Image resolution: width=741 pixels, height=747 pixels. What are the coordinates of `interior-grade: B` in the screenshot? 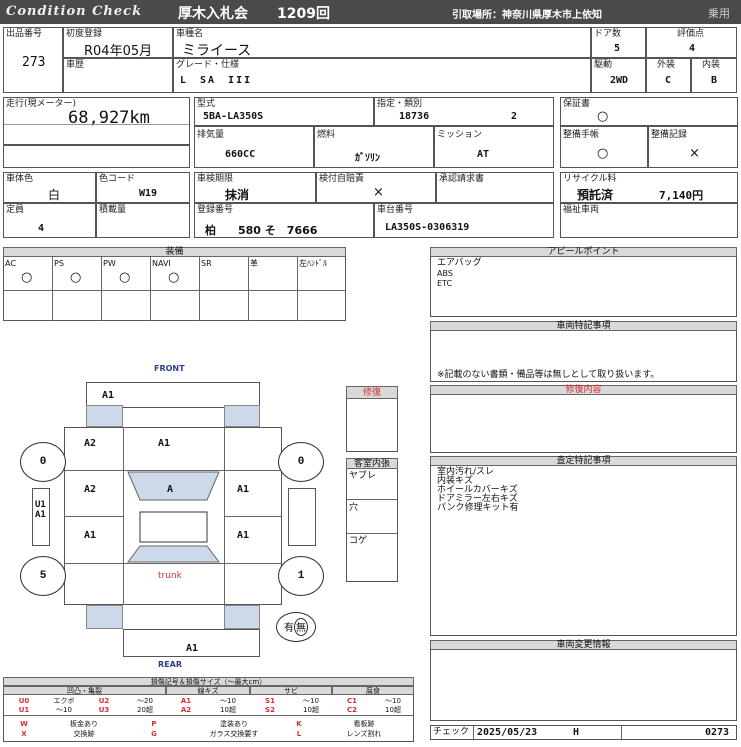 It's located at (714, 80).